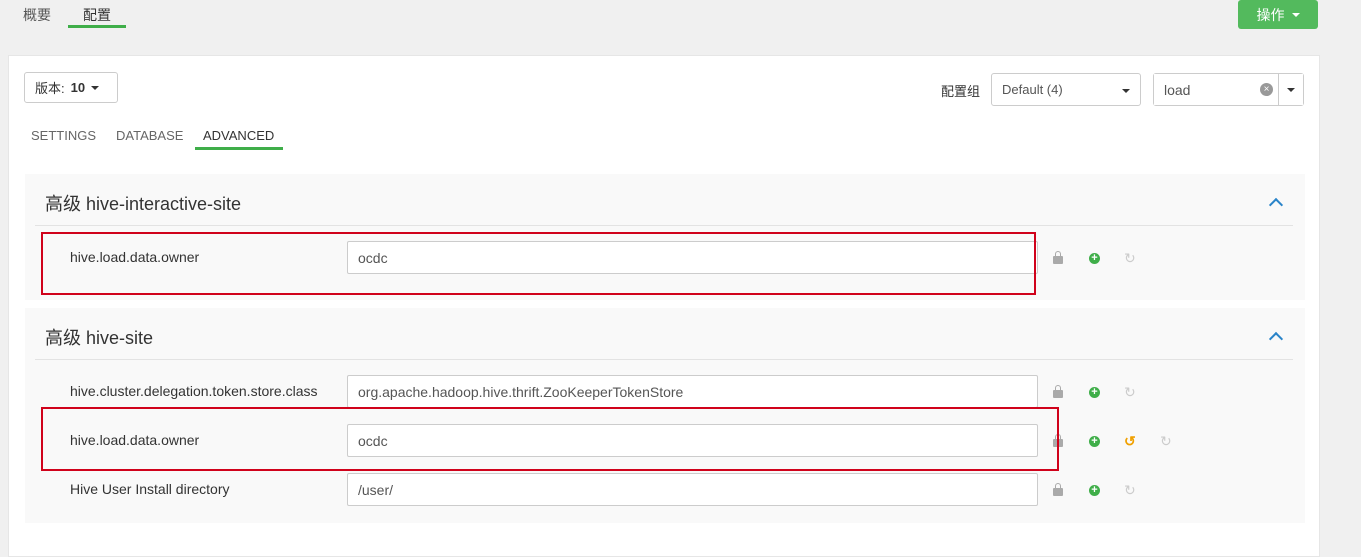 This screenshot has height=557, width=1361. Describe the element at coordinates (50, 88) in the screenshot. I see `version-label: 版本:` at that location.